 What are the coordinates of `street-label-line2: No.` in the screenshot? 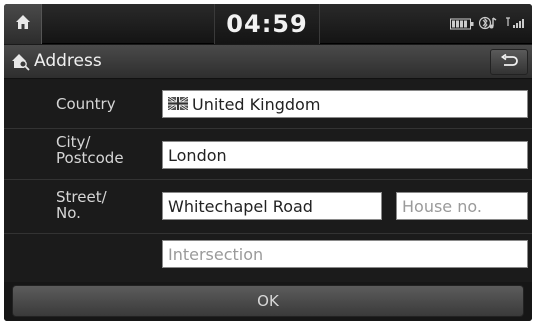 It's located at (68, 213).